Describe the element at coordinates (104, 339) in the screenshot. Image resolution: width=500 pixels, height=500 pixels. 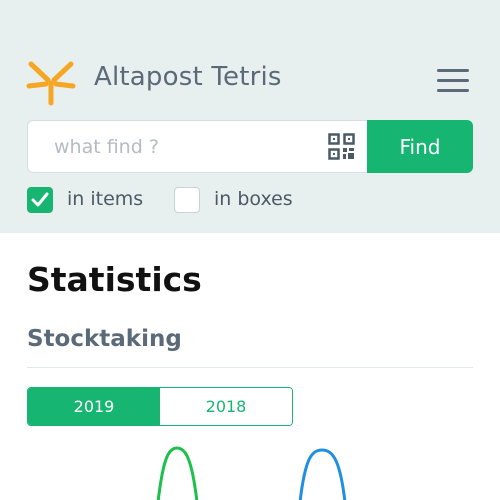
I see `section-title: Stocktaking` at that location.